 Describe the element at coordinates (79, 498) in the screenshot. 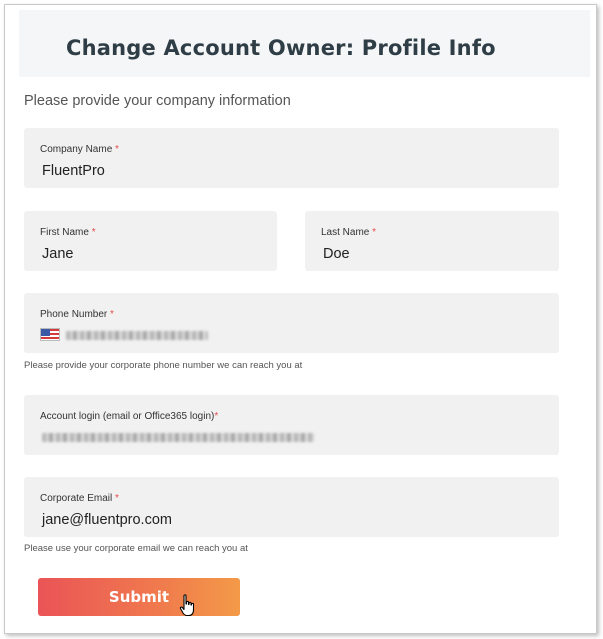

I see `corporate-email-label: Corporate Email *` at that location.